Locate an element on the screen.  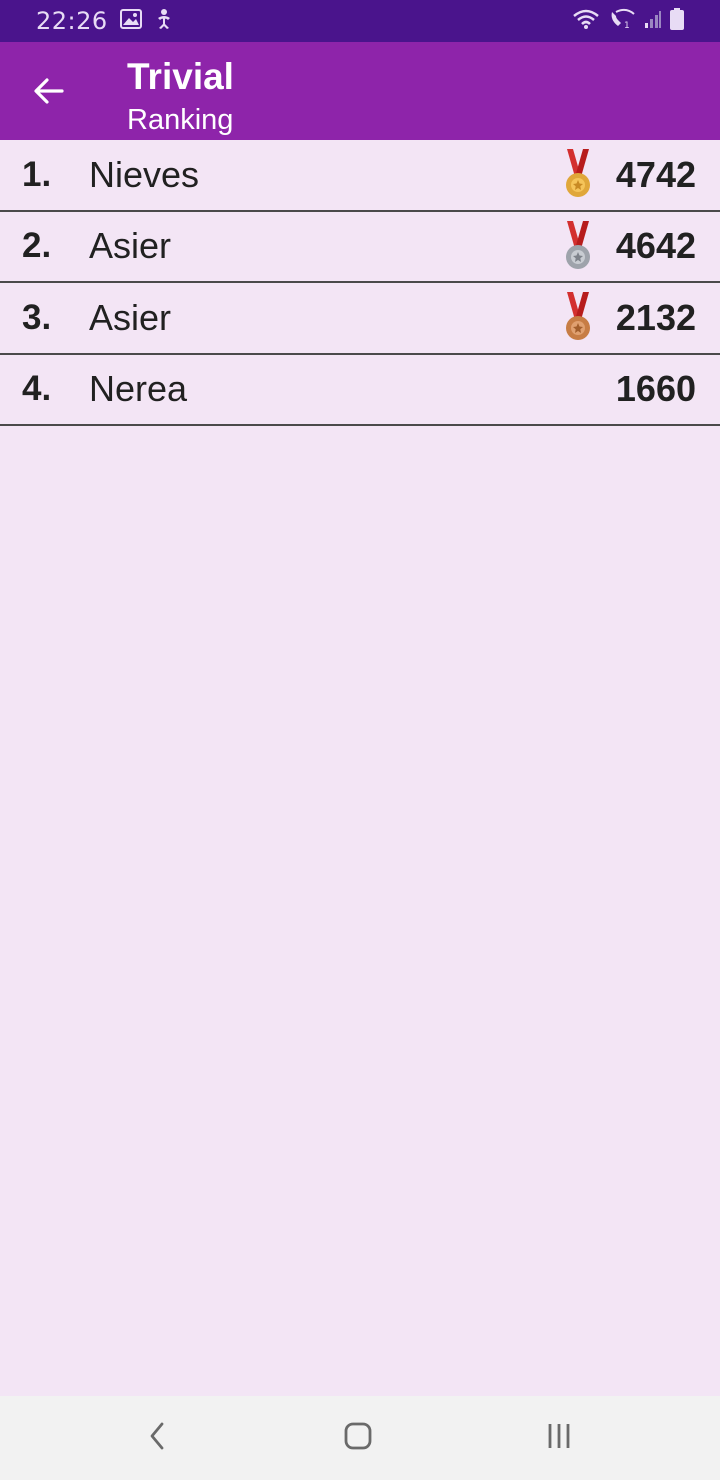
arrow-back-icon is located at coordinates (49, 93).